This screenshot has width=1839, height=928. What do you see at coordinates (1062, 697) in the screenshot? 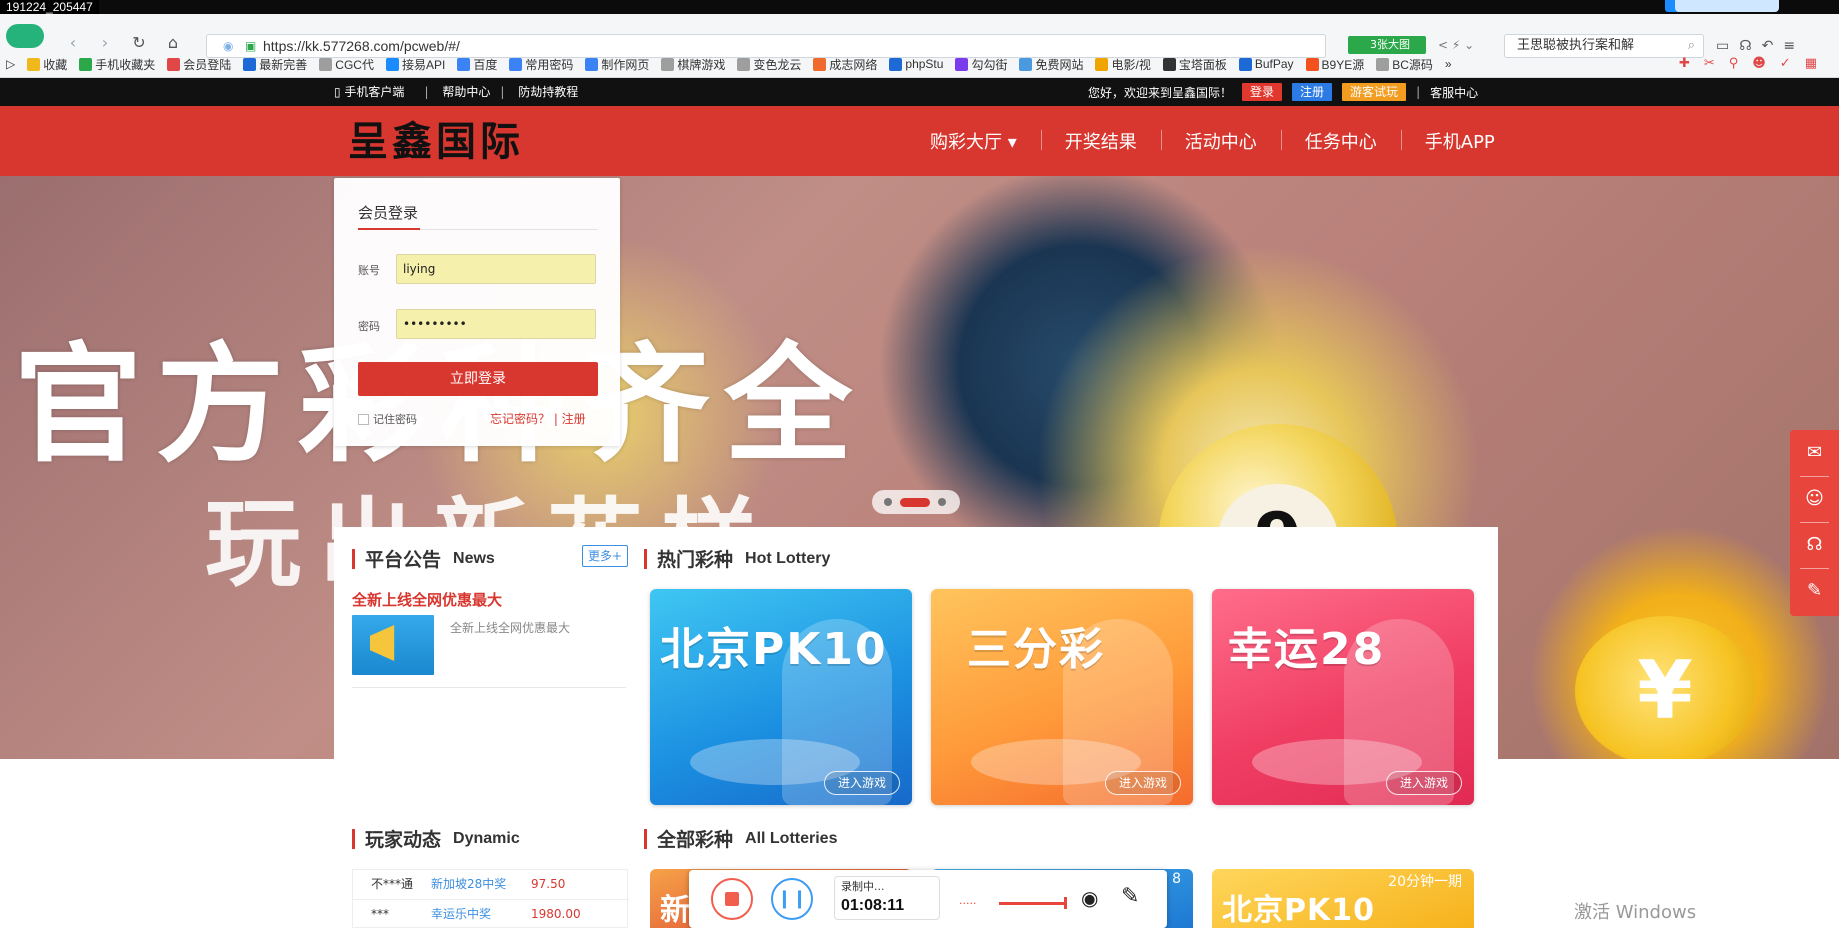
I see `lottery-card-sanfencai: 三分彩 进入游戏` at bounding box center [1062, 697].